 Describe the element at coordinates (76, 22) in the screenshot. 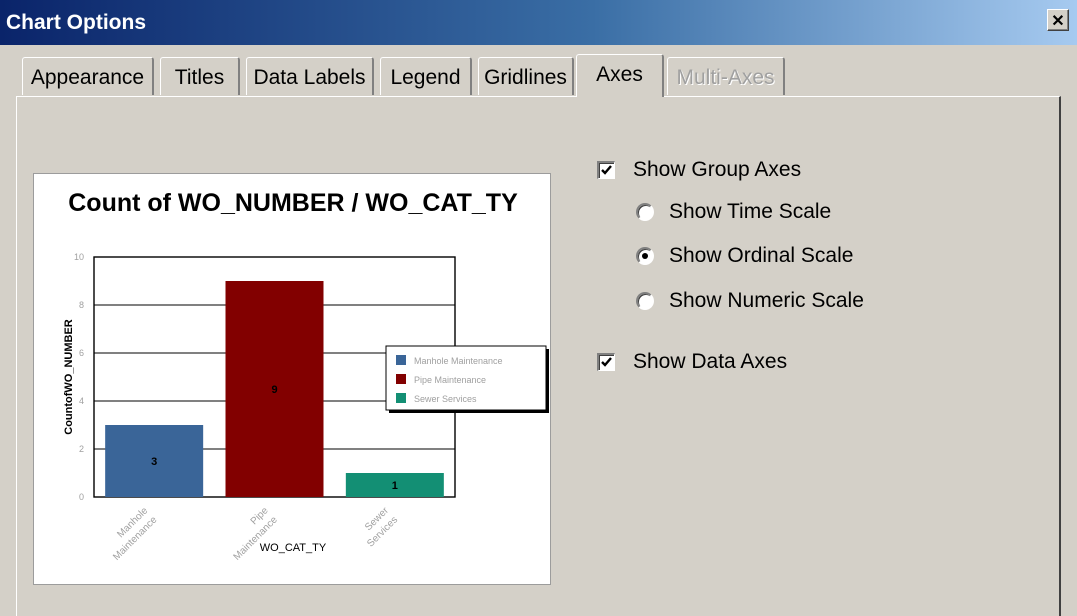

I see `window-title: Chart Options` at that location.